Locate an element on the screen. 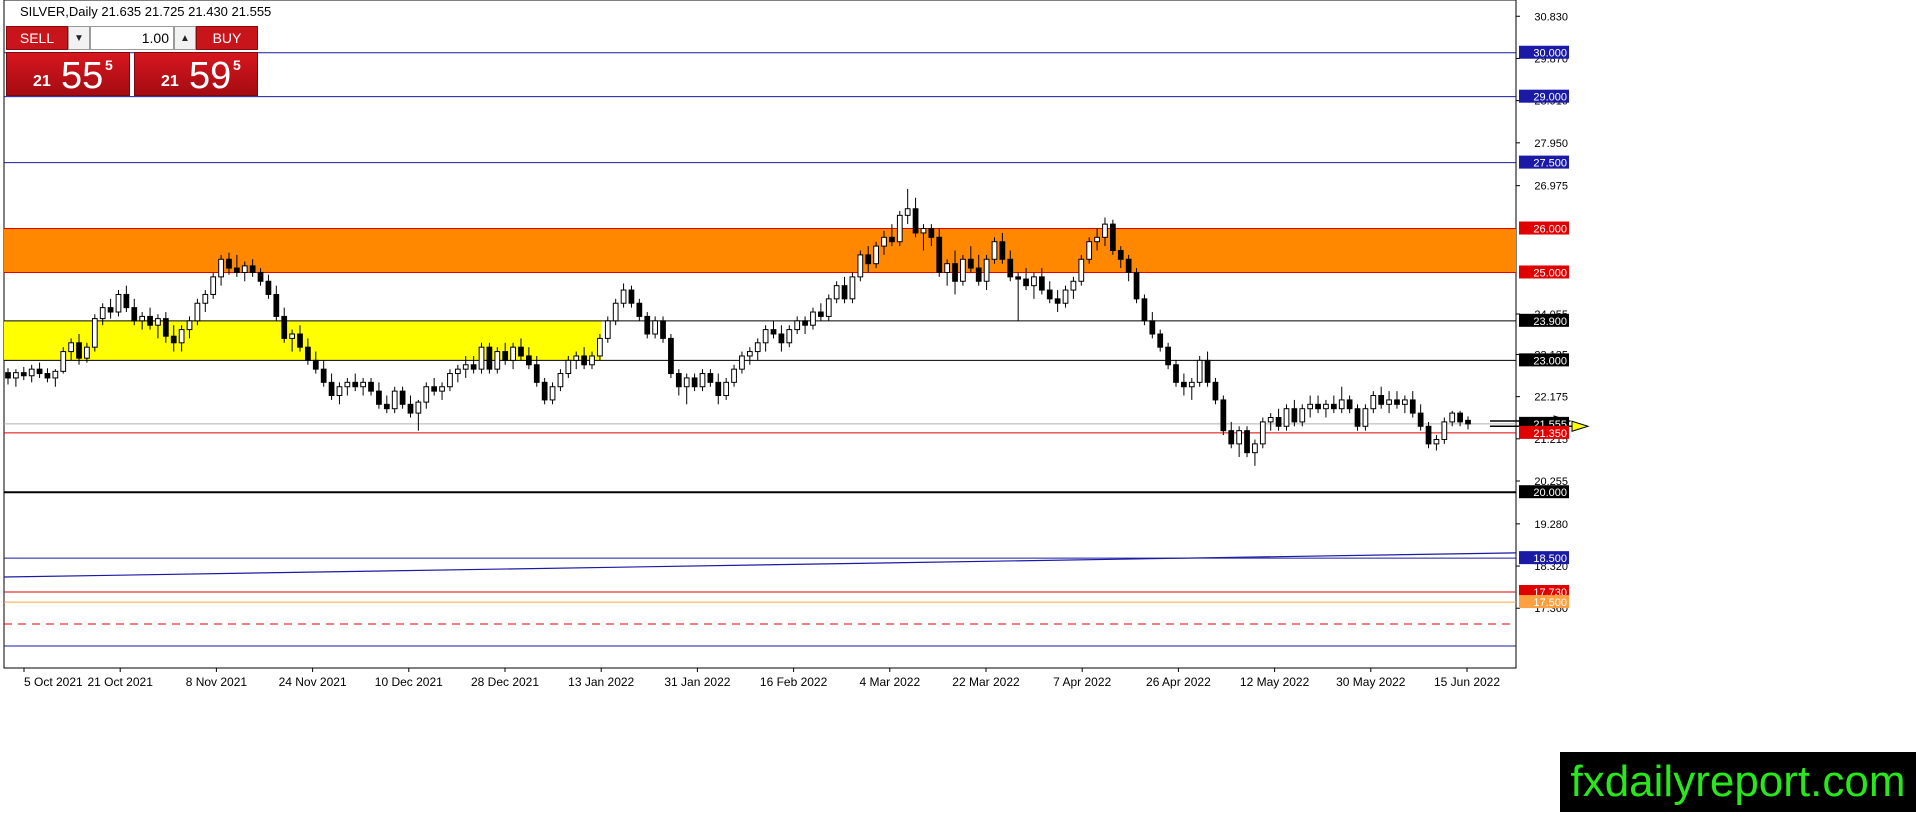 This screenshot has height=817, width=1916. sell-button: SELL is located at coordinates (37, 38).